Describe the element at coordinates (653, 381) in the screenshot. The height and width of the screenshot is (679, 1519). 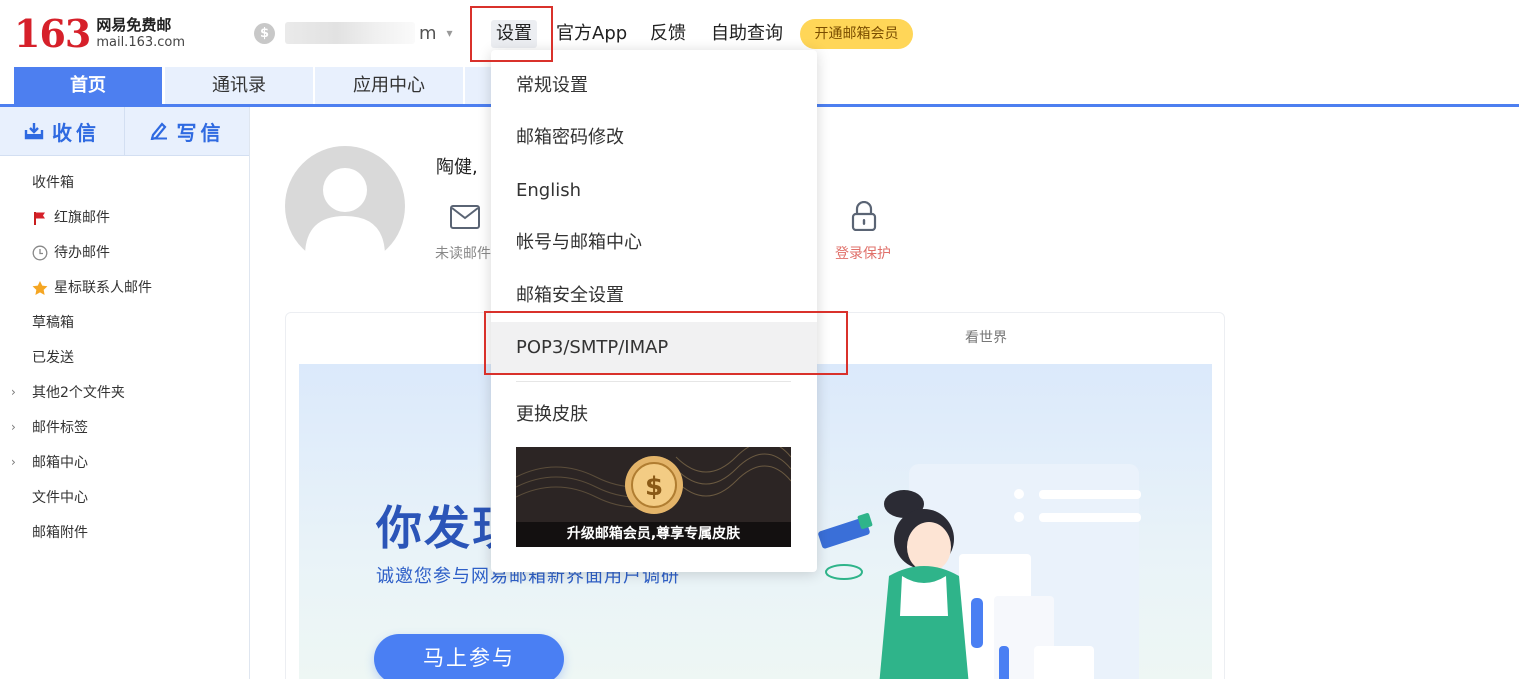
I see `menu-divider` at that location.